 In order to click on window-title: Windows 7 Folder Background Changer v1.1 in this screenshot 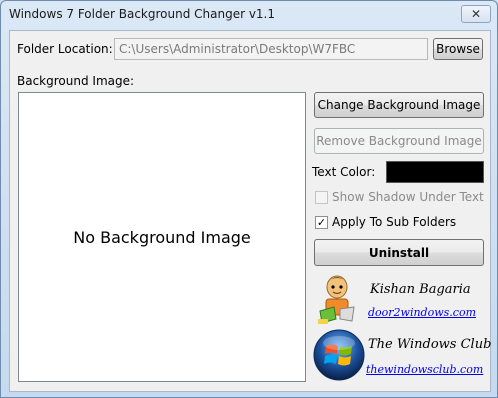, I will do `click(142, 14)`.